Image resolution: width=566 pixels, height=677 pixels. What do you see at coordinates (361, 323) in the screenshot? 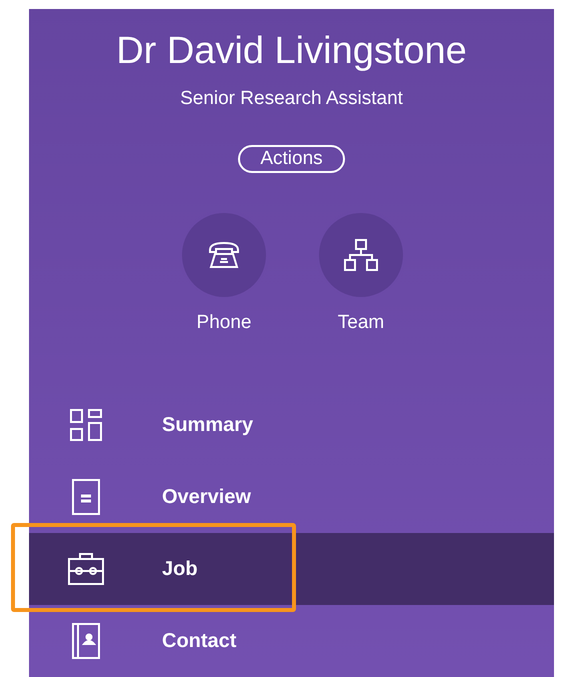
I see `quick-action-label: Team` at bounding box center [361, 323].